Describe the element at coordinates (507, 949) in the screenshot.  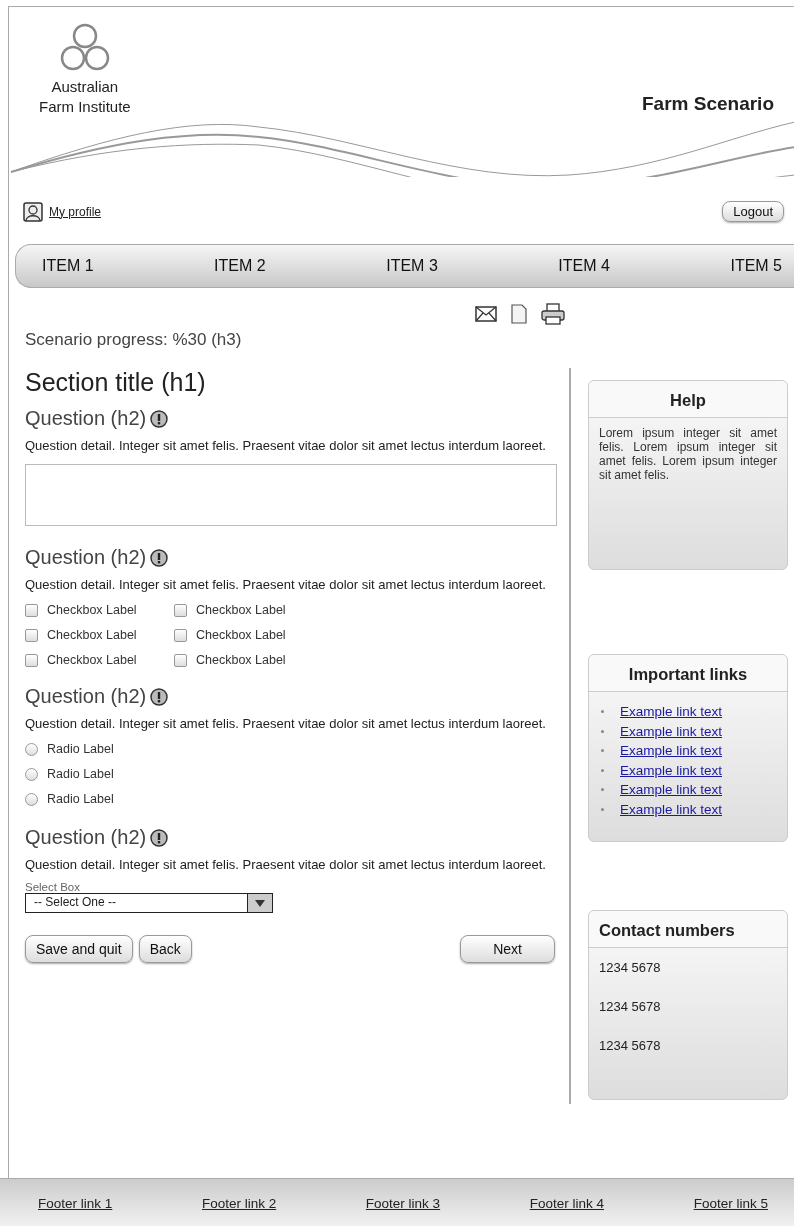
I see `next-button: Next` at that location.